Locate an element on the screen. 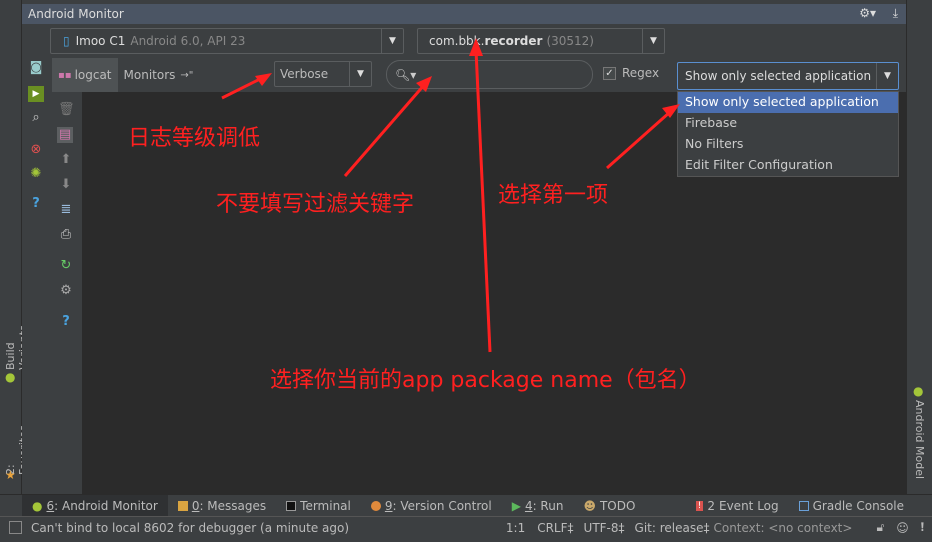 This screenshot has height=542, width=932. arrow-to-search is located at coordinates (385, 130).